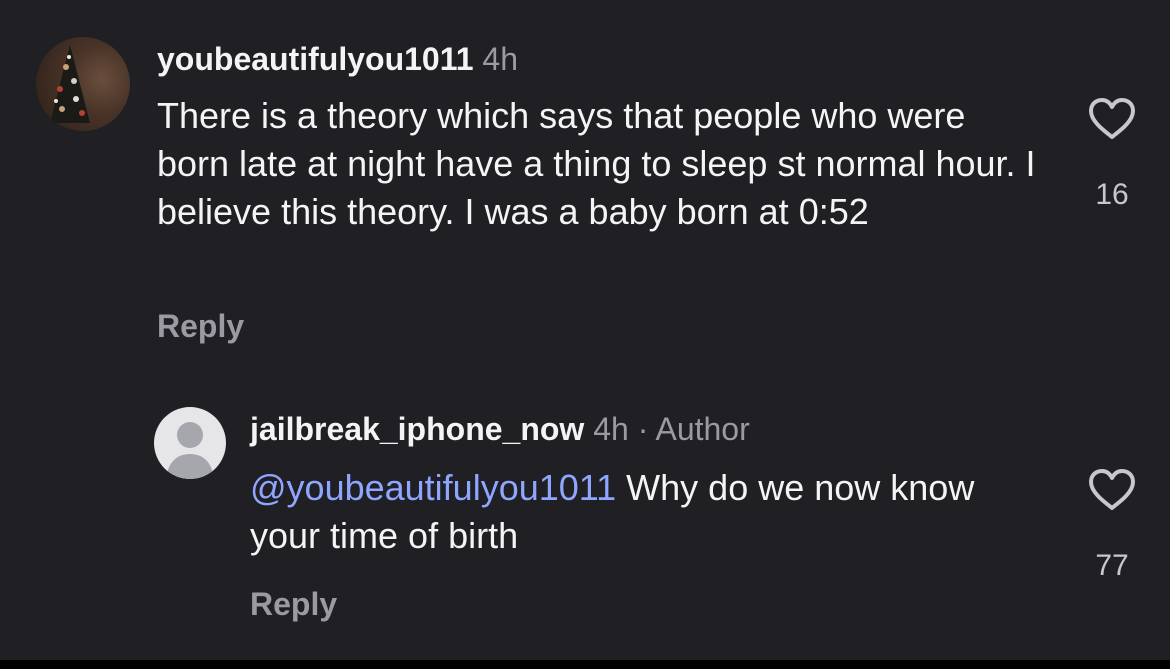 The image size is (1170, 669). I want to click on author-badge: Author, so click(702, 429).